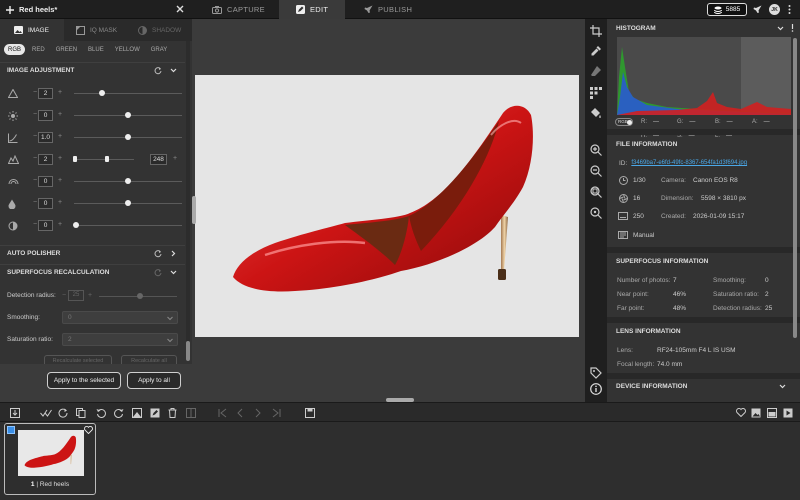  I want to click on image-adjustment-header: IMAGE ADJUSTMENT, so click(92, 70).